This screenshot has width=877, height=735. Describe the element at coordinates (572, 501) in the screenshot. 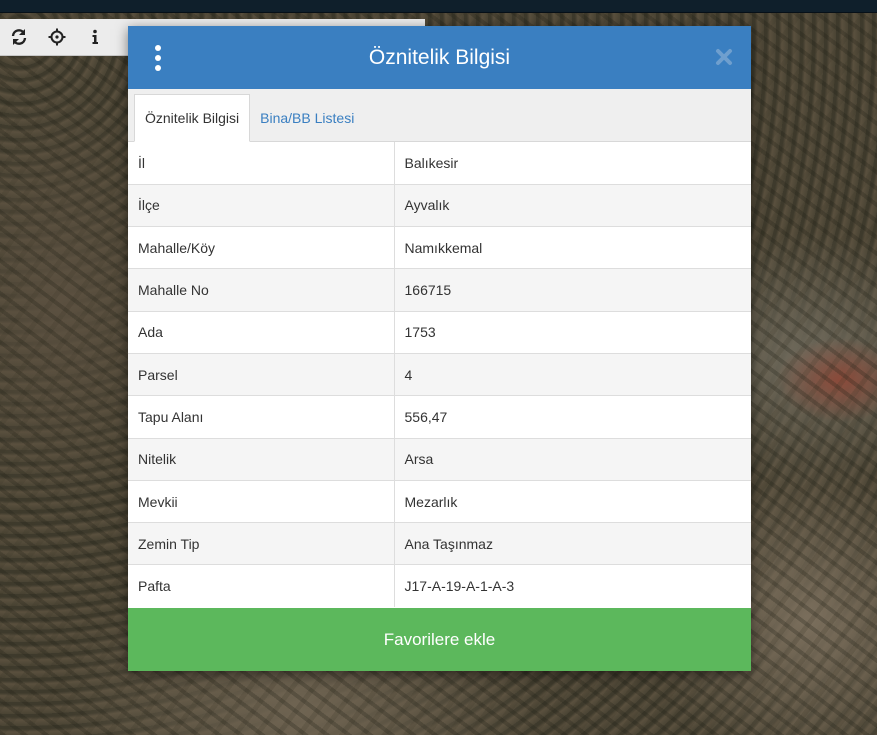

I see `attribute-value: Mezarlık` at that location.